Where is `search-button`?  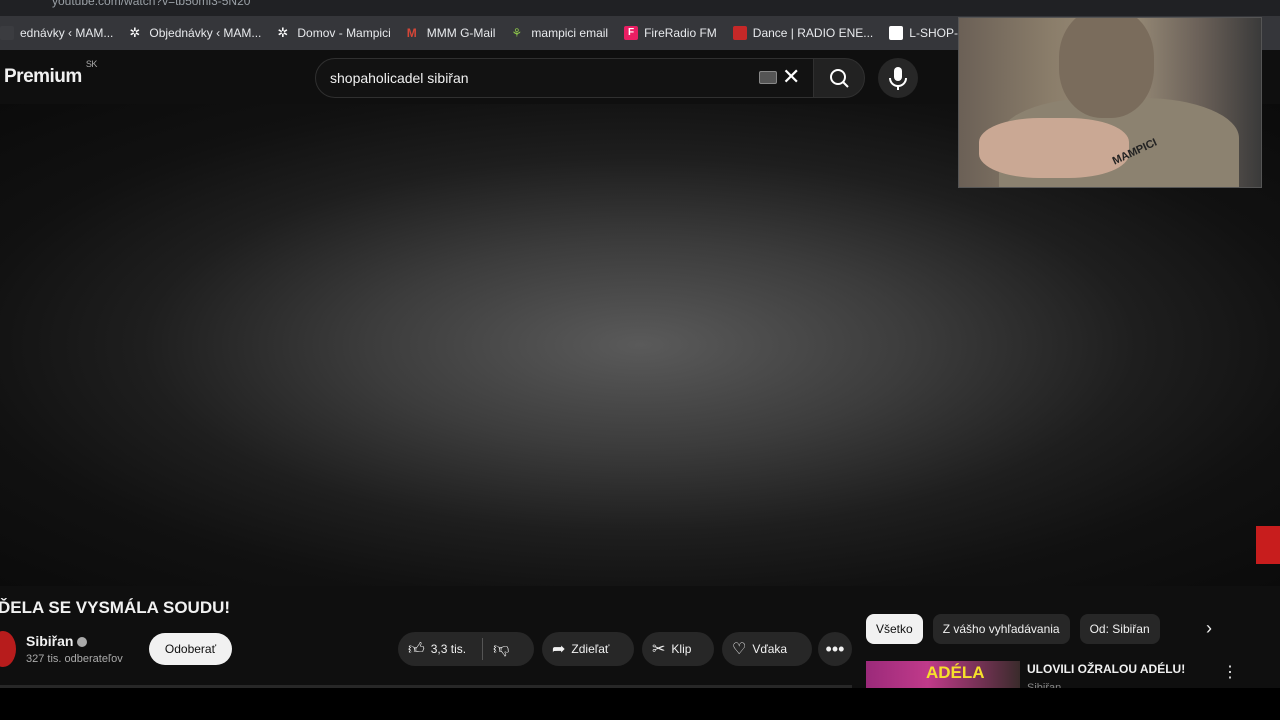
search-button is located at coordinates (839, 78).